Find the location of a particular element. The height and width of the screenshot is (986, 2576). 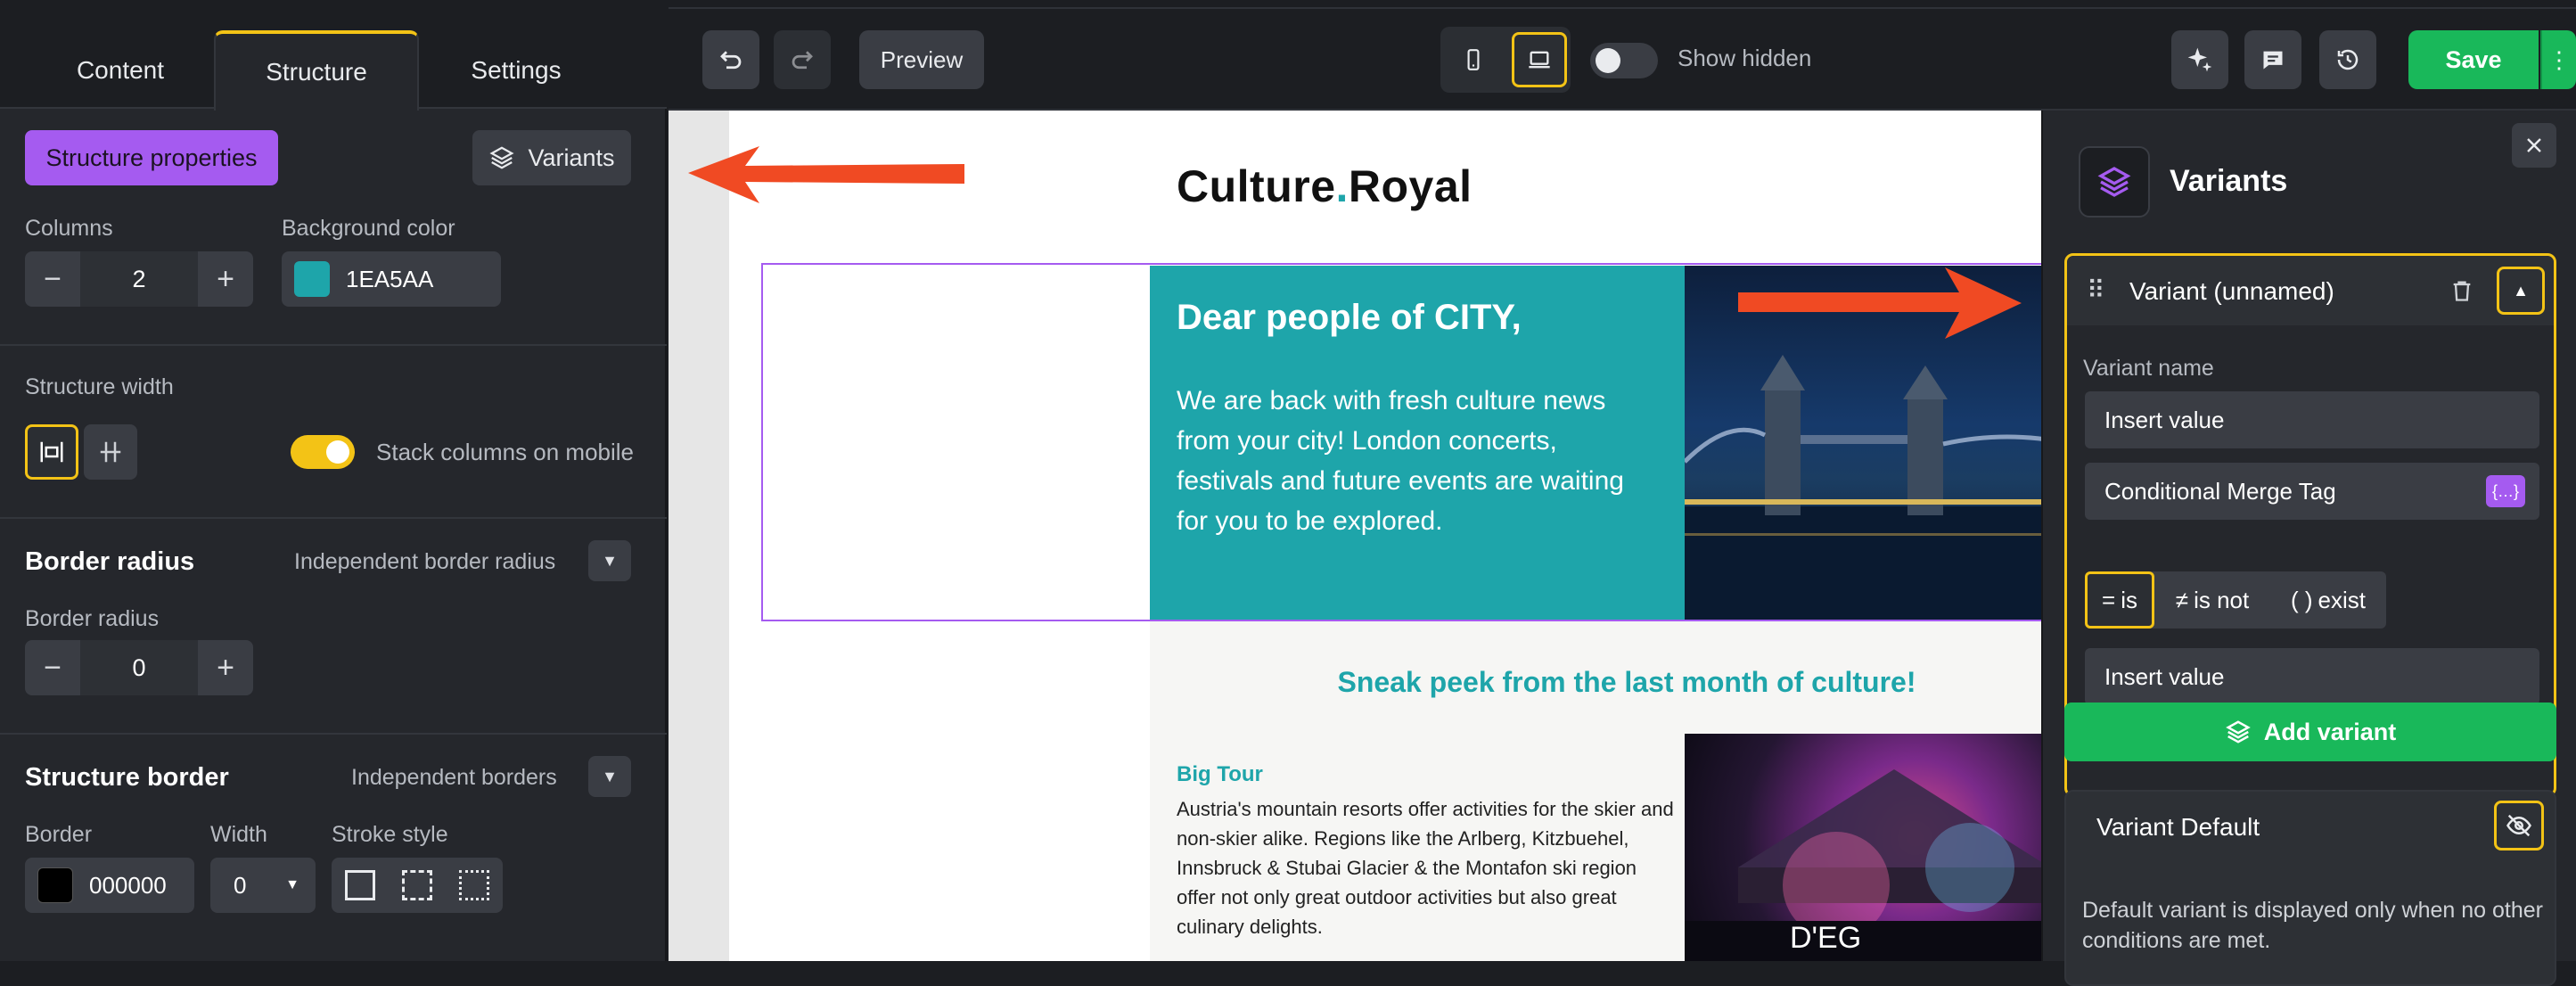

device-toggle-group is located at coordinates (1505, 60).